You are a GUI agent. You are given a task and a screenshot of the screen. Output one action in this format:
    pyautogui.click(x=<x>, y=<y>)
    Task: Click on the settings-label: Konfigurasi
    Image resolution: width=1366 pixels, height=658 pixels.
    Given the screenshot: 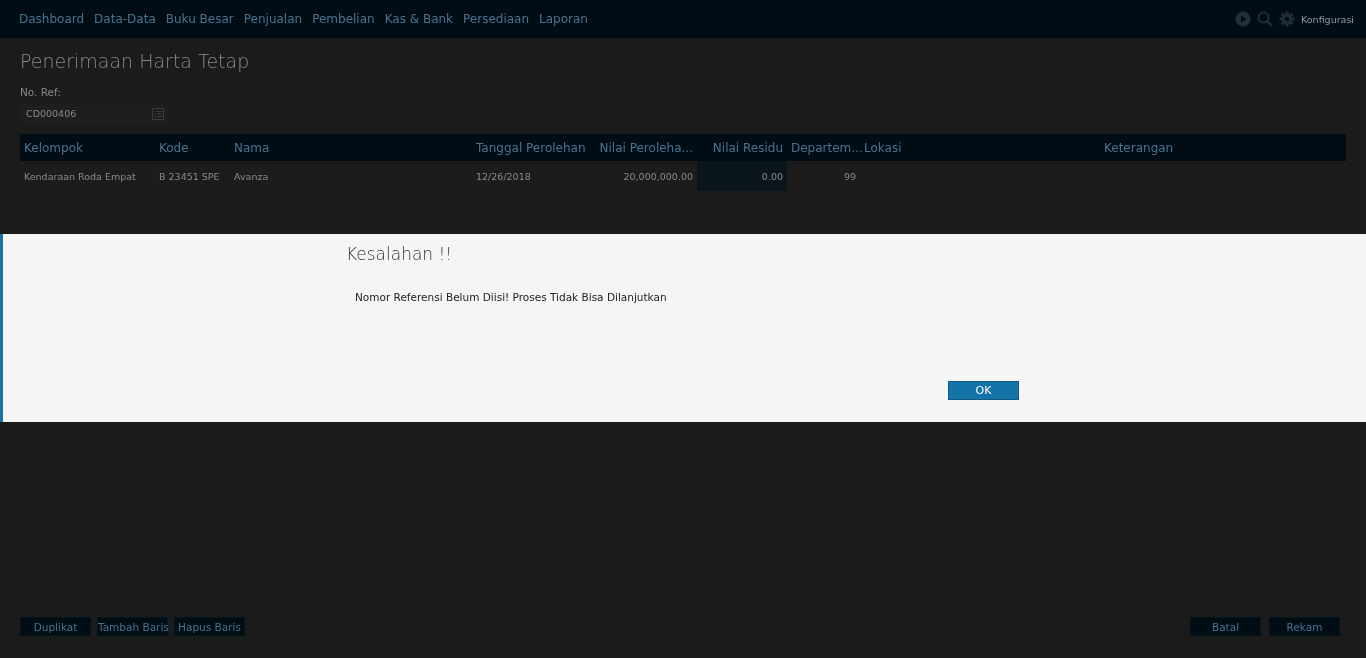 What is the action you would take?
    pyautogui.click(x=1327, y=19)
    